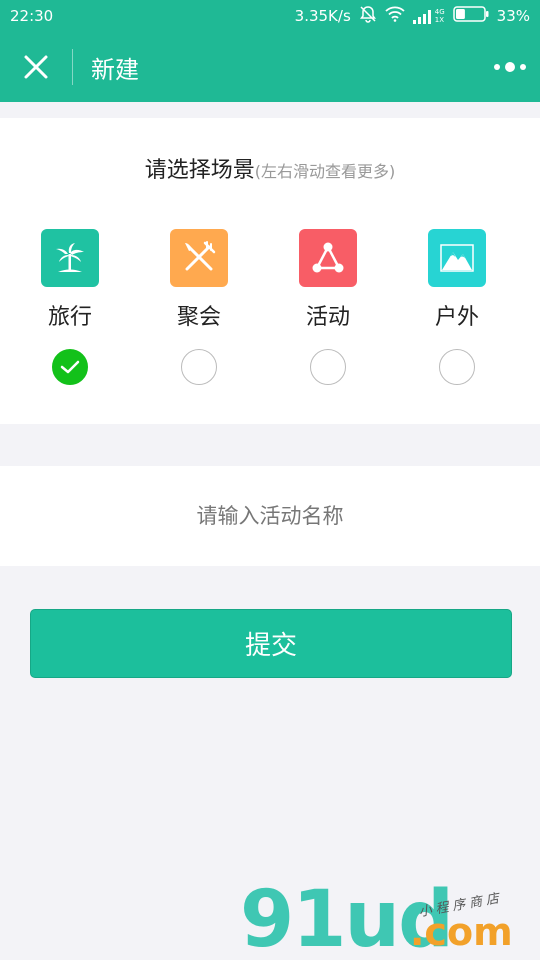 The image size is (540, 960). I want to click on more-dots-icon, so click(497, 67).